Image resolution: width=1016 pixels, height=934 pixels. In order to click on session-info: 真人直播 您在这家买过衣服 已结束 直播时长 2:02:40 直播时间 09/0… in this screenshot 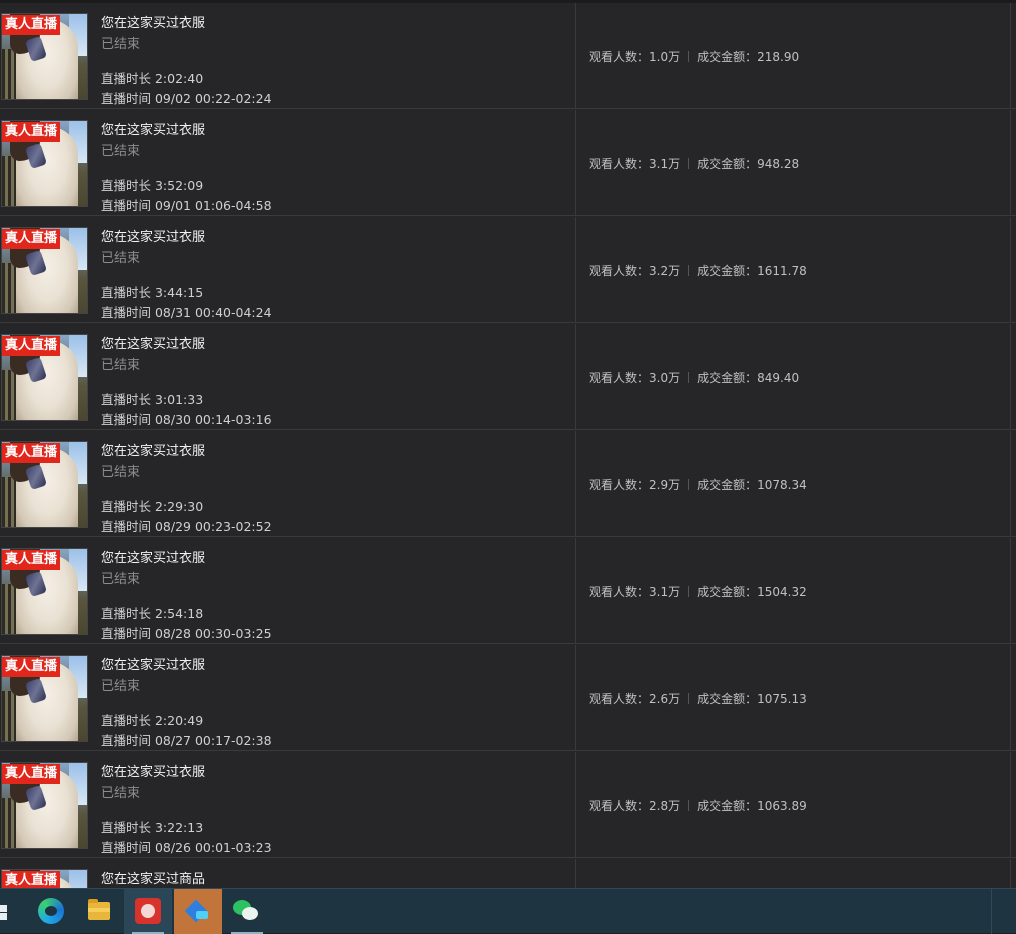, I will do `click(288, 56)`.